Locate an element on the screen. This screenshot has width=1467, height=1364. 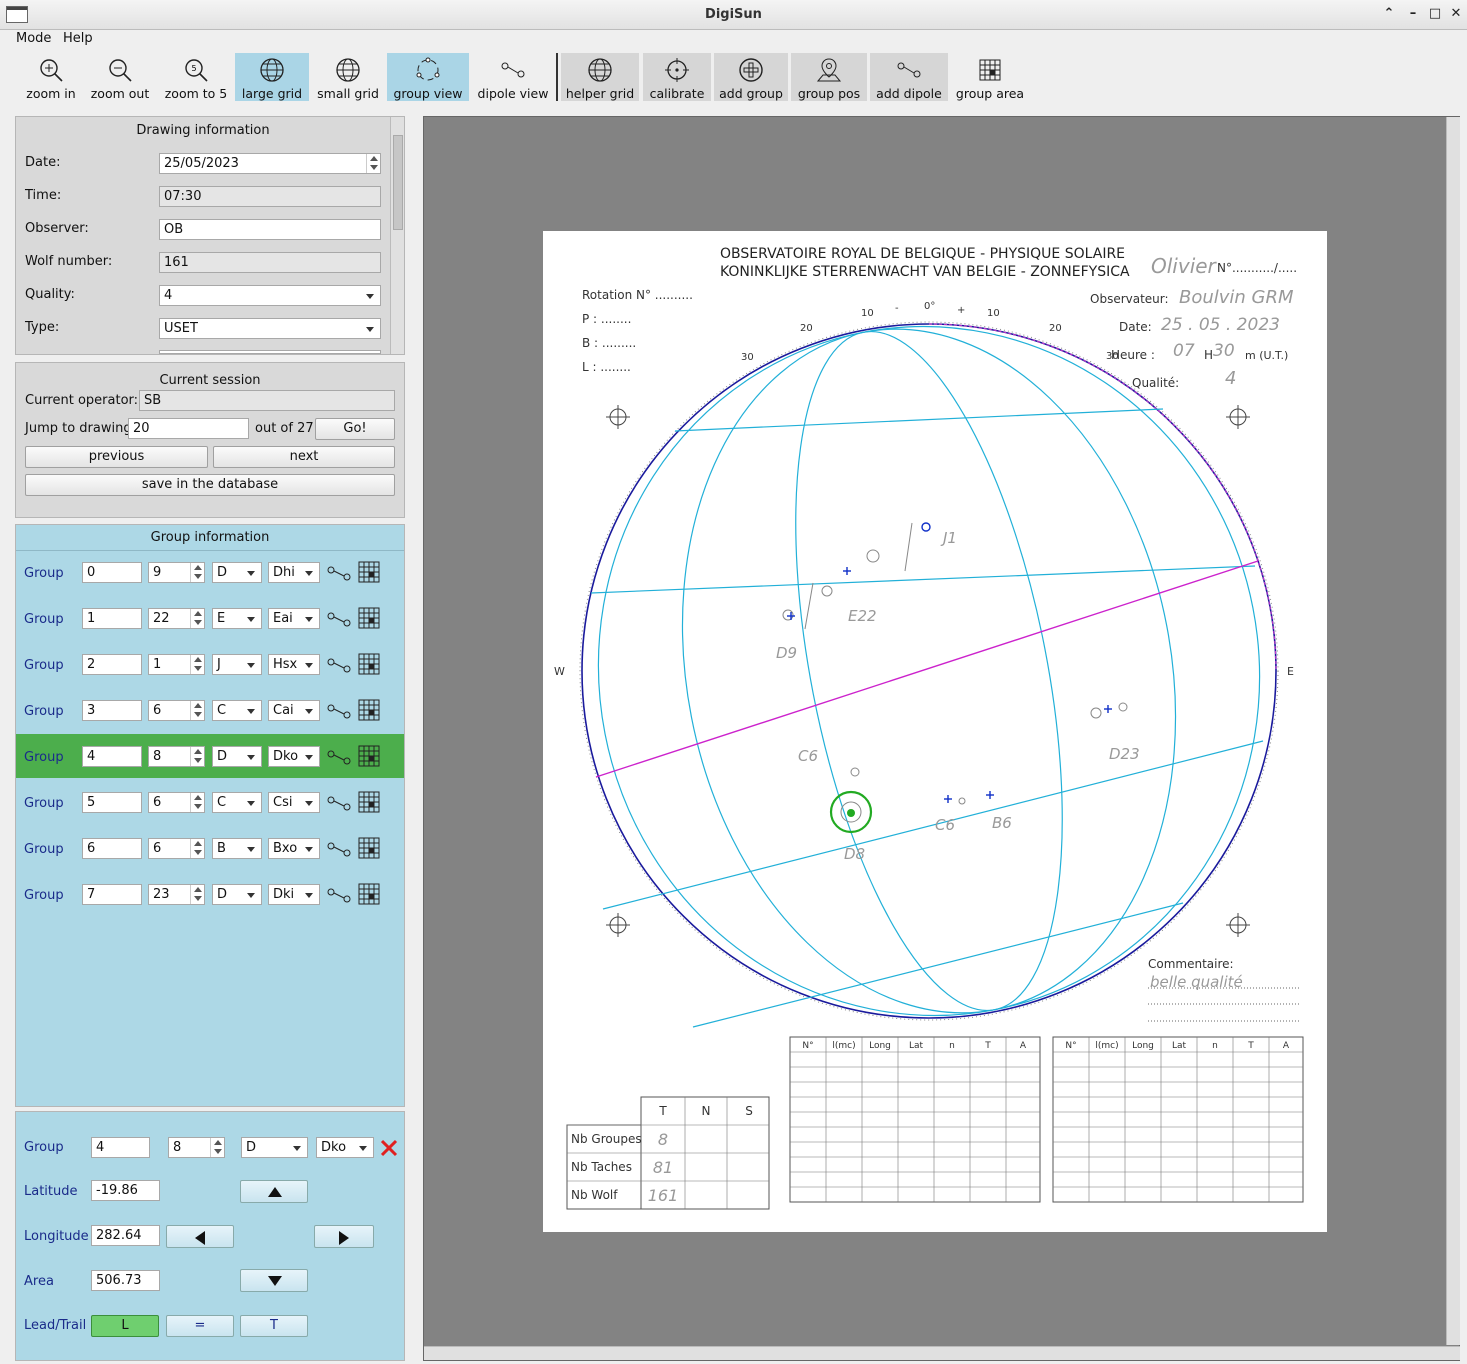
date-field: 25/05/2023 is located at coordinates (270, 163).